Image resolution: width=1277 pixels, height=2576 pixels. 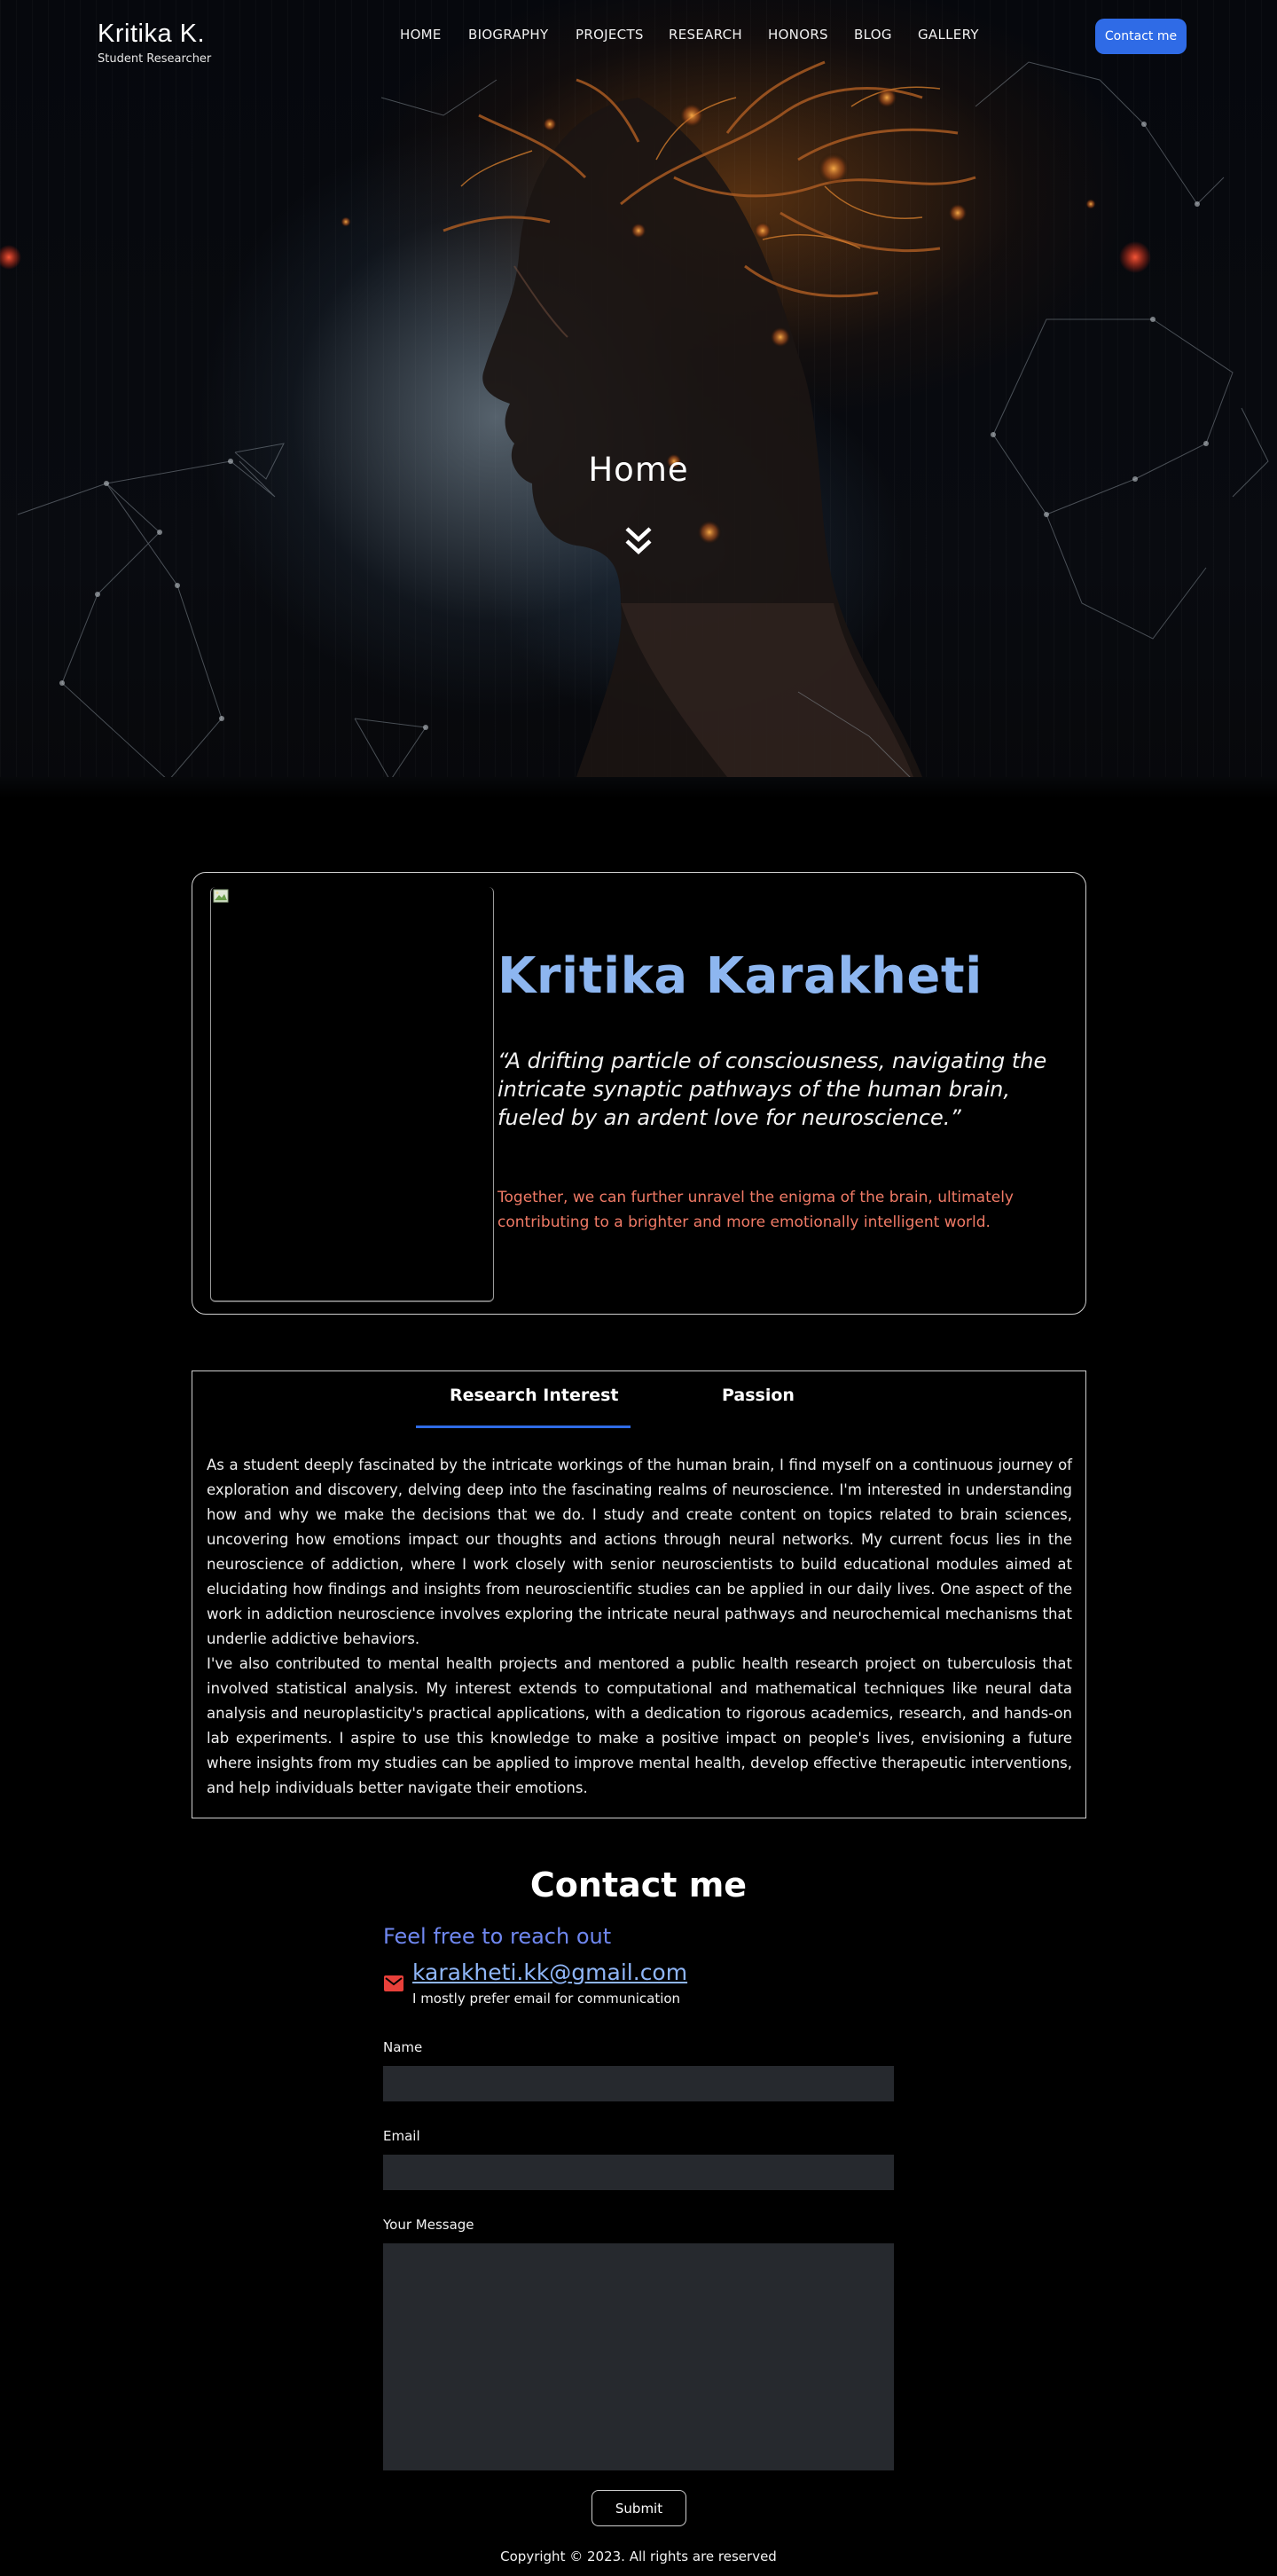 I want to click on hero-title: Home, so click(x=638, y=470).